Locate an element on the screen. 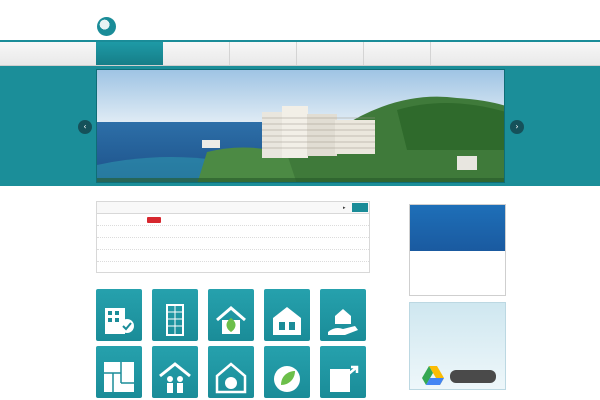  igate-note is located at coordinates (458, 289).